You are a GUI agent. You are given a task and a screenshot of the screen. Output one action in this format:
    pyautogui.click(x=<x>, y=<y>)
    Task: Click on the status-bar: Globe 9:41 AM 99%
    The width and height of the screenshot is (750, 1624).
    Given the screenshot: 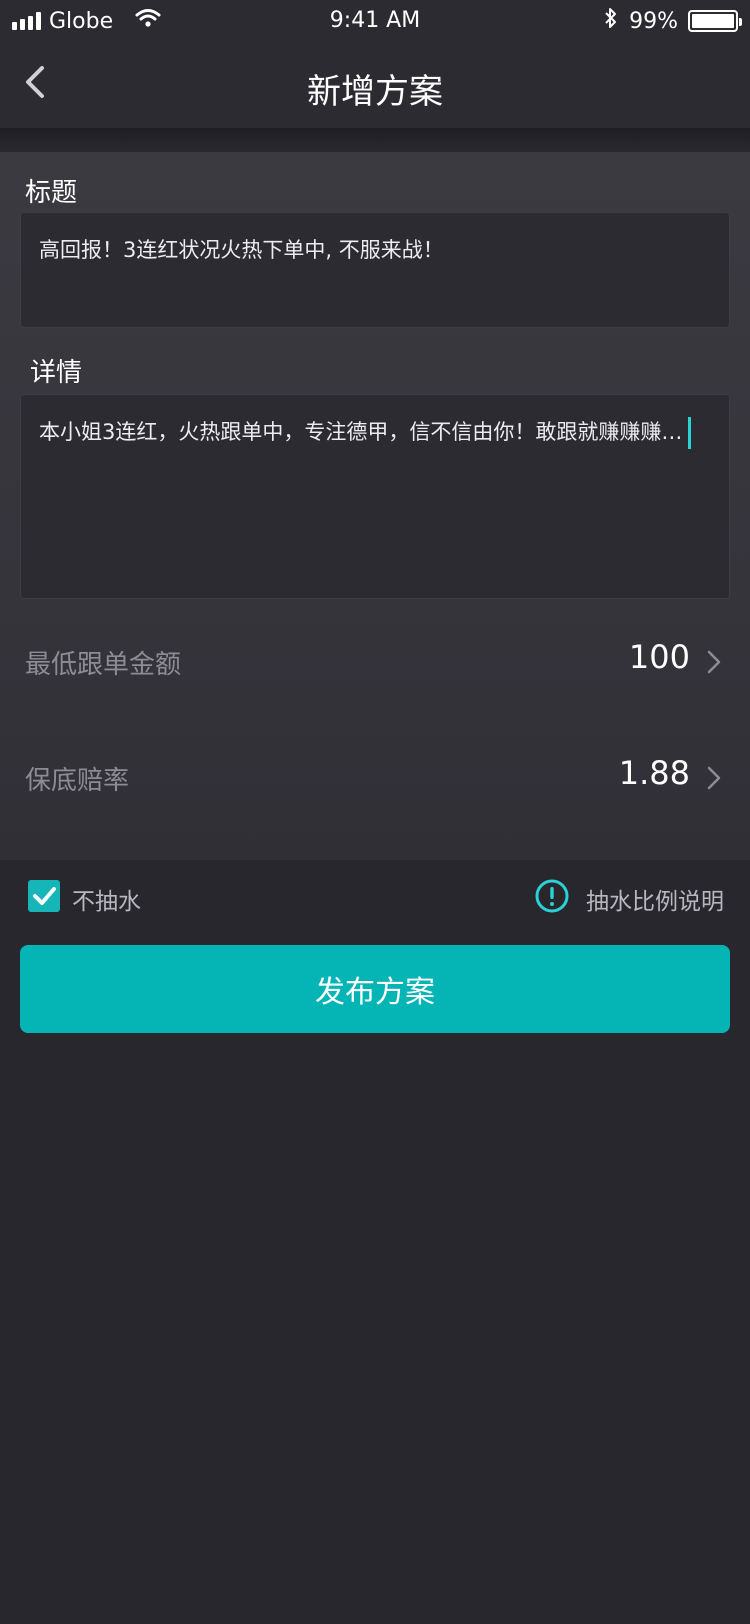 What is the action you would take?
    pyautogui.click(x=375, y=21)
    